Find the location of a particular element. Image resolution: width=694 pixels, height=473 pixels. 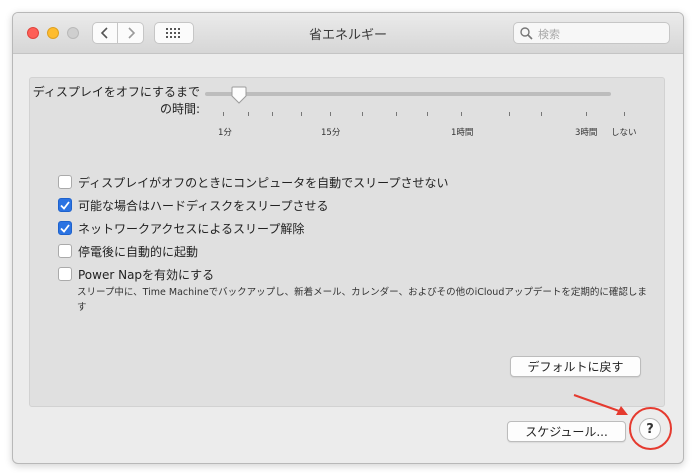

back-button is located at coordinates (105, 33).